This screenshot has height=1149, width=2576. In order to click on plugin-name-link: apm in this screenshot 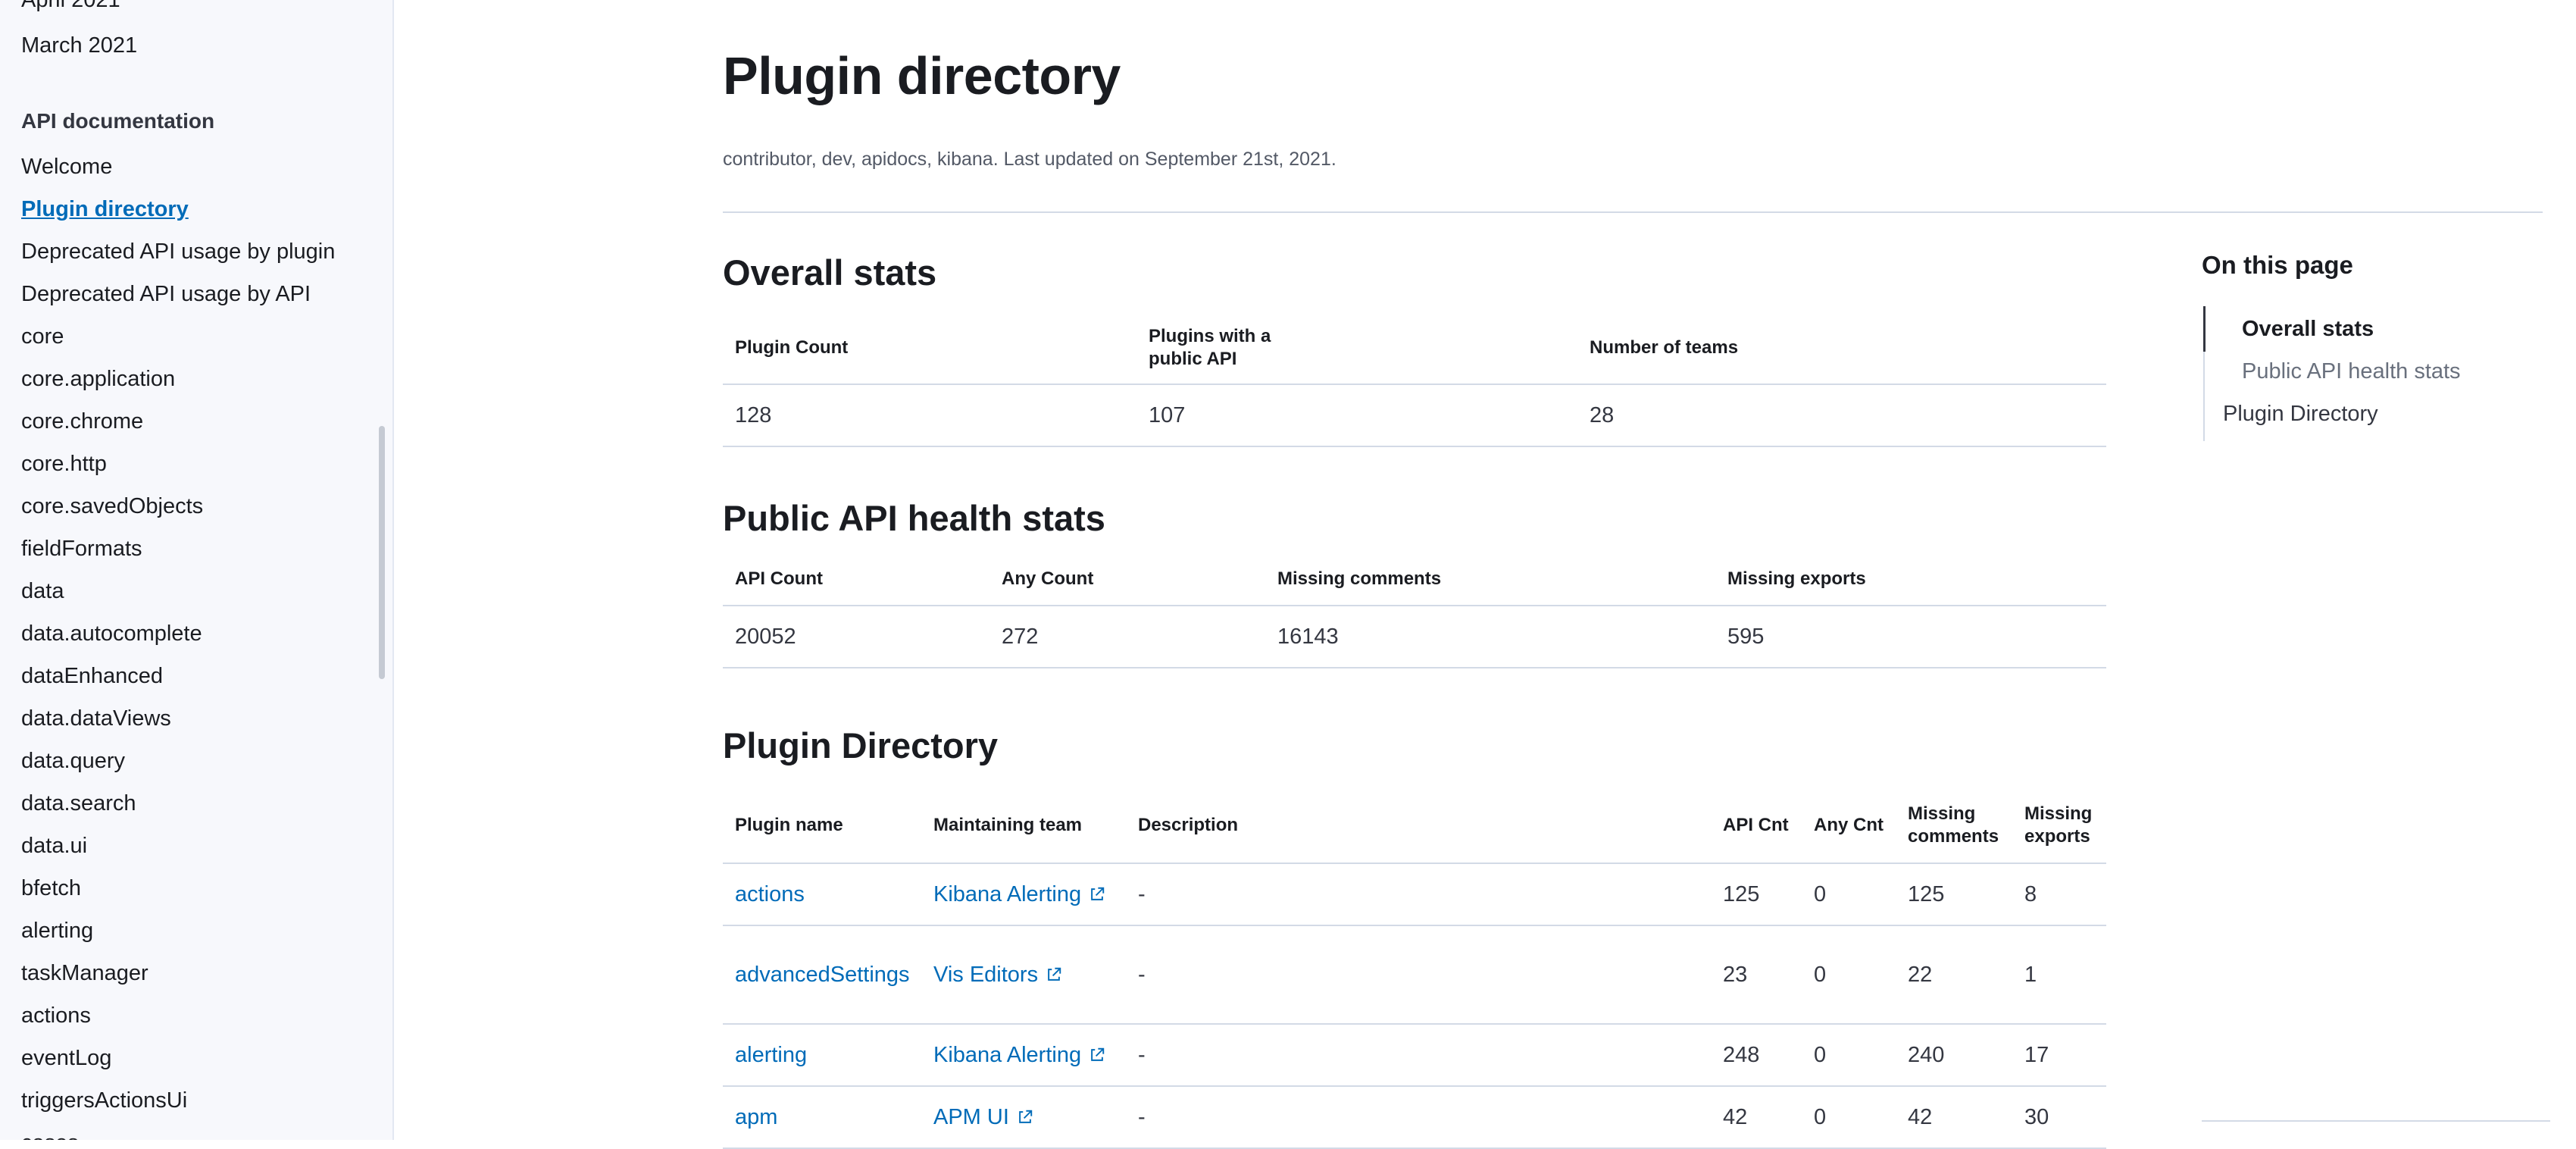, I will do `click(756, 1117)`.